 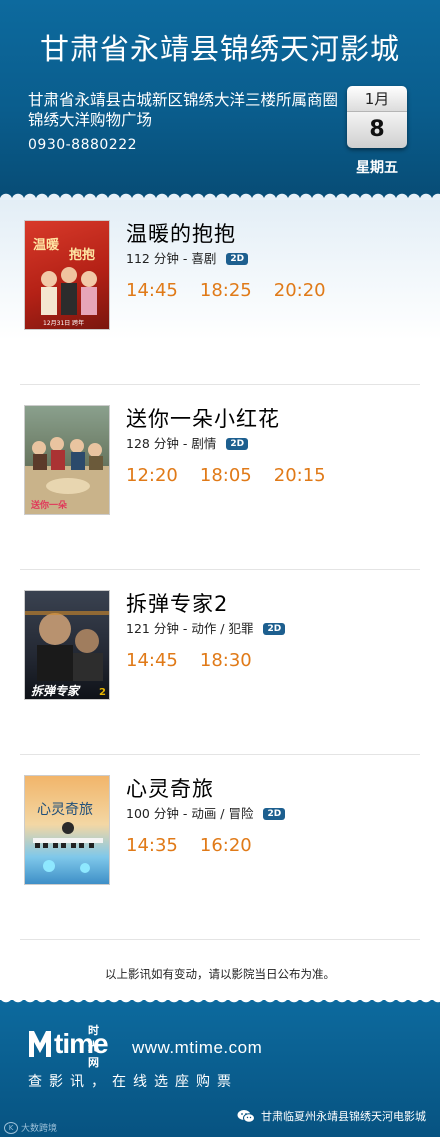 What do you see at coordinates (226, 290) in the screenshot?
I see `showtime: 18:25` at bounding box center [226, 290].